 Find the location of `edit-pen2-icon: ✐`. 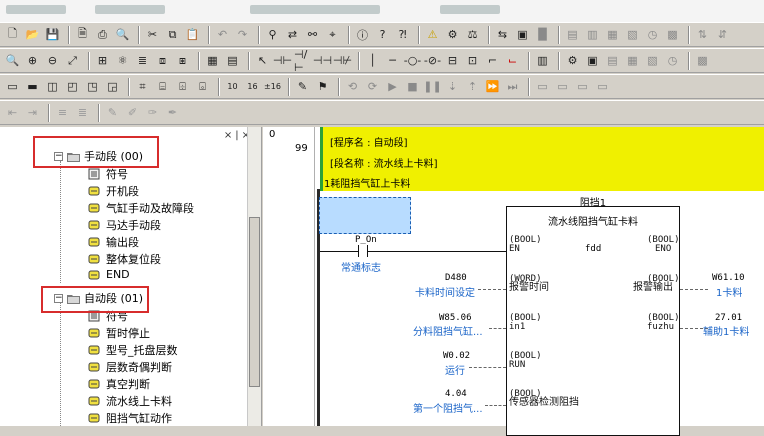

edit-pen2-icon: ✐ is located at coordinates (132, 112).